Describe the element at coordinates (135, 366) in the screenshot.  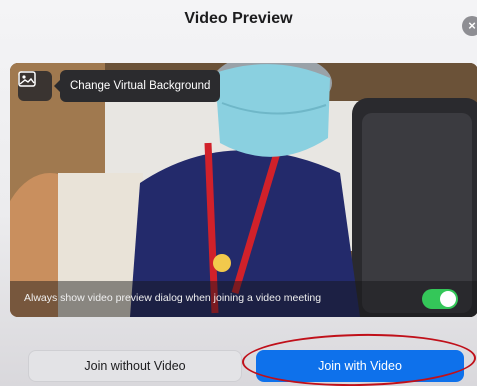
I see `join-without-video-button: Join without Video` at that location.